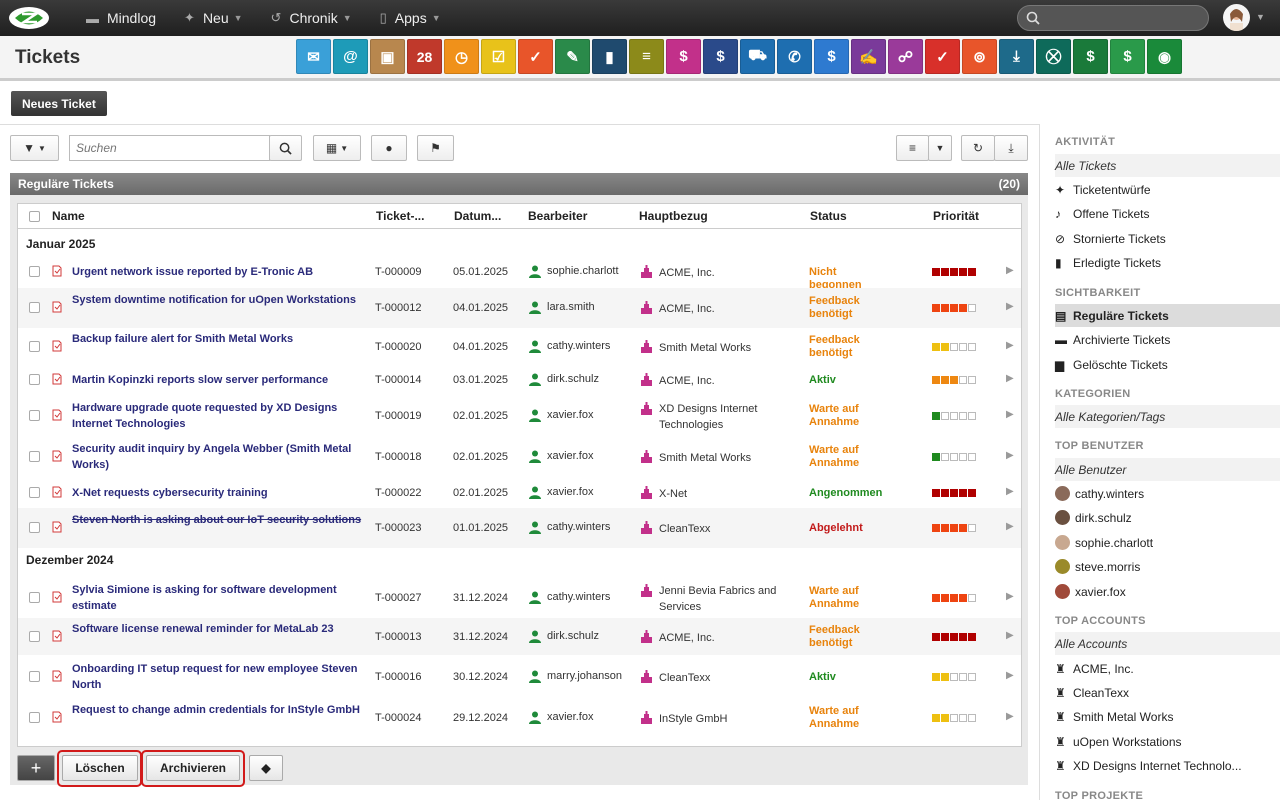 The height and width of the screenshot is (800, 1280). Describe the element at coordinates (435, 148) in the screenshot. I see `flag-filter-button: ⚑` at that location.